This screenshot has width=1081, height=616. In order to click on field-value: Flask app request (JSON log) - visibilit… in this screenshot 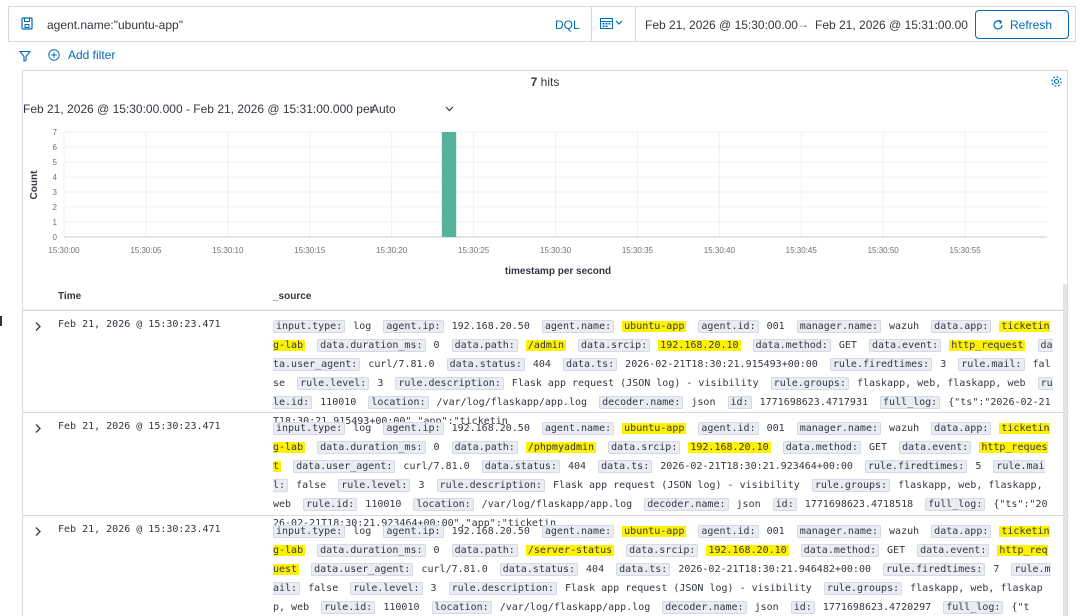, I will do `click(688, 588)`.